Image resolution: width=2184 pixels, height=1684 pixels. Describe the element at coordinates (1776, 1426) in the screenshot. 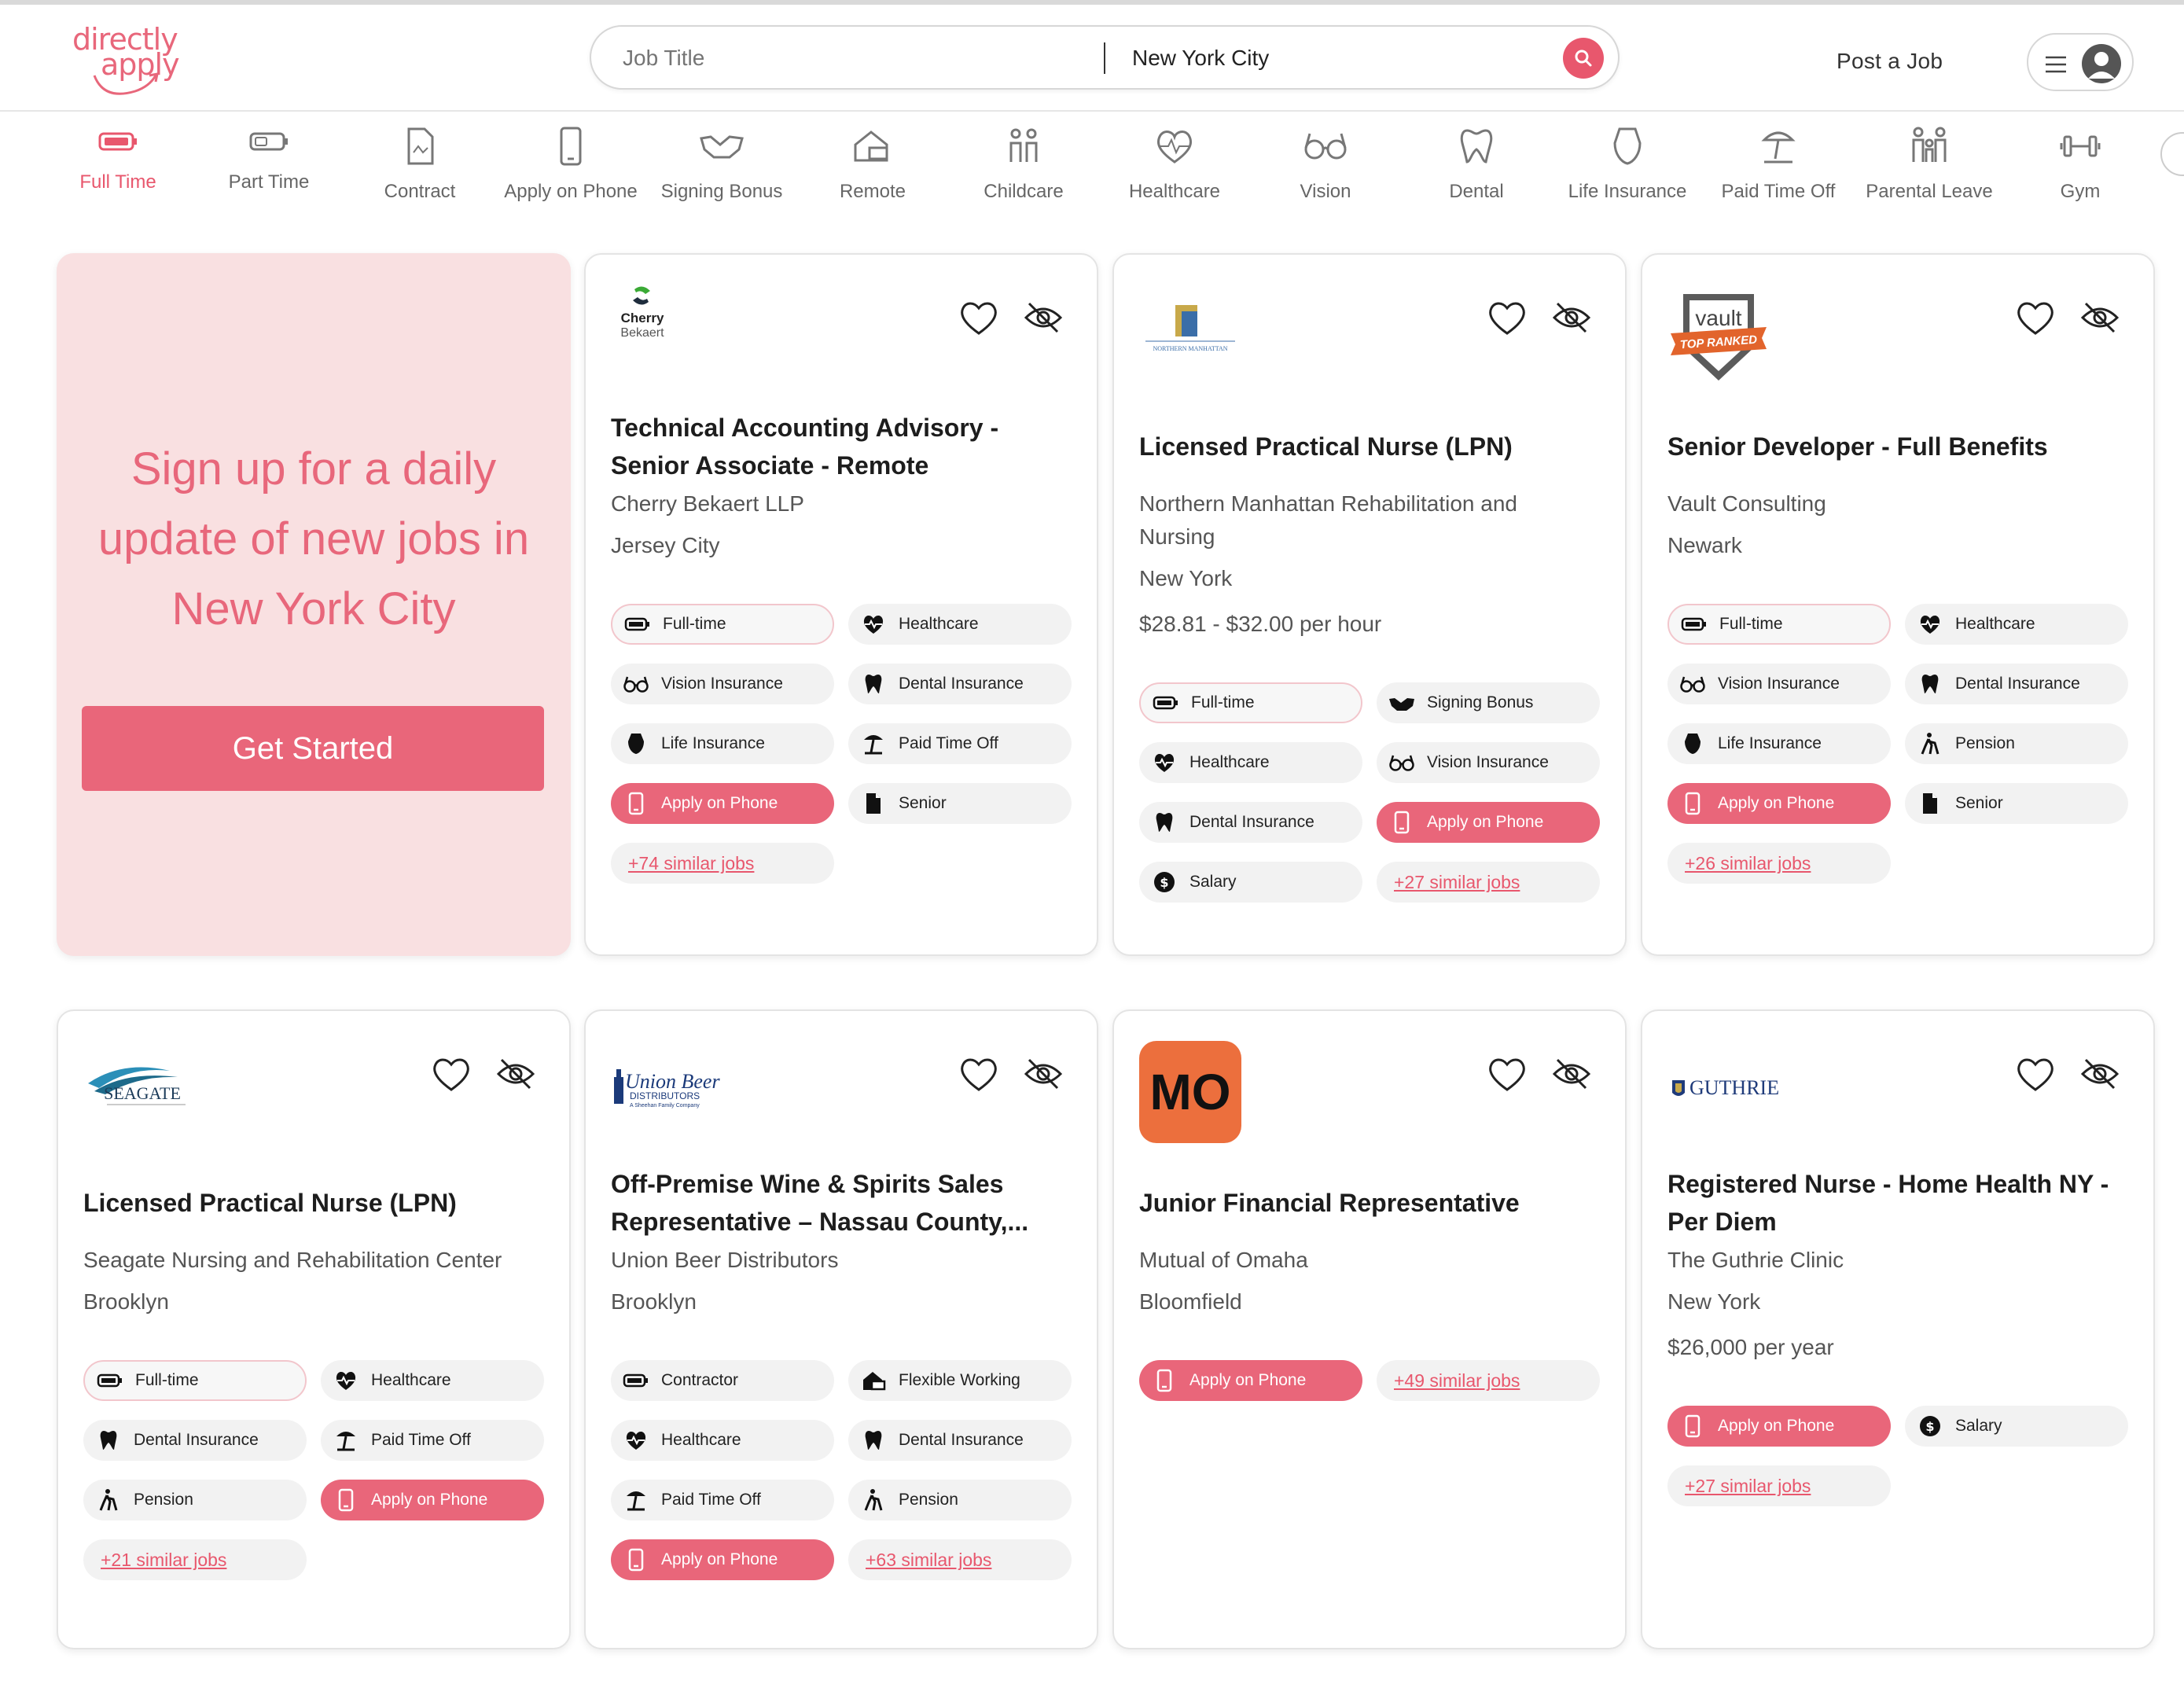

I see `benefit-tag-label: Apply on Phone` at that location.